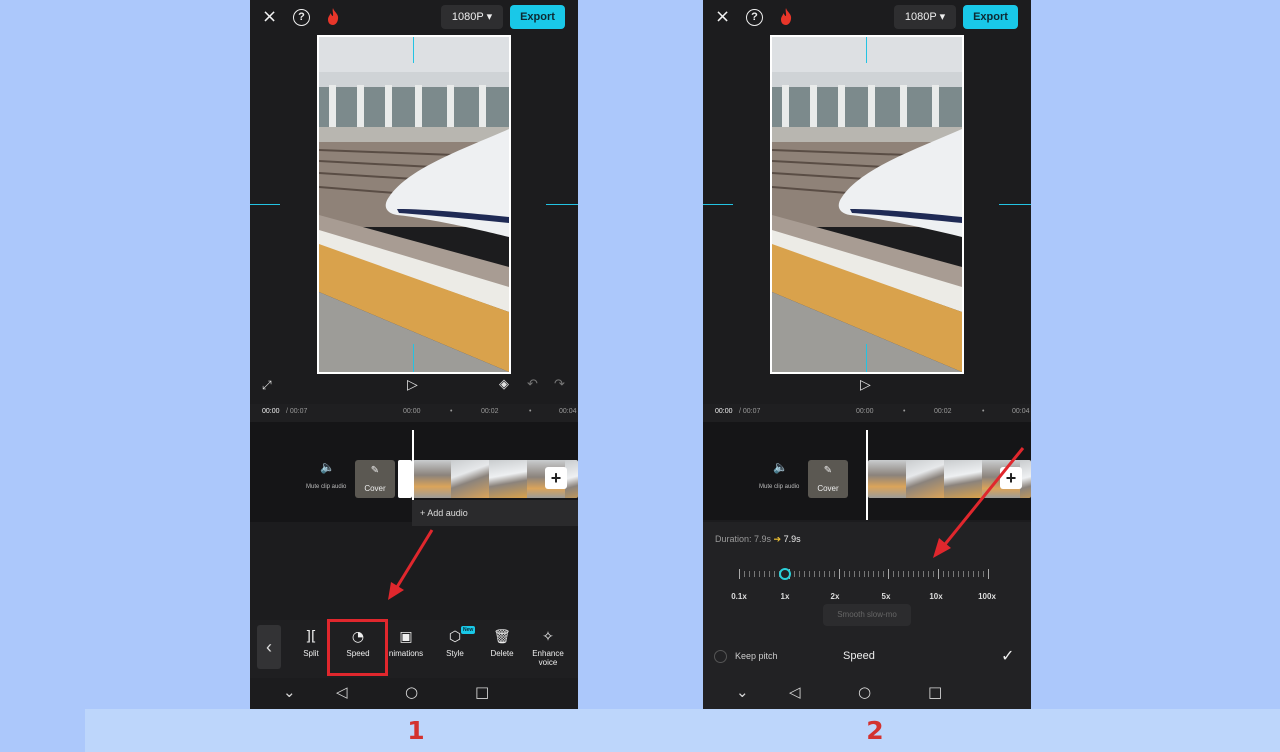  What do you see at coordinates (502, 643) in the screenshot?
I see `tool-delete: 🗑 Delete` at bounding box center [502, 643].